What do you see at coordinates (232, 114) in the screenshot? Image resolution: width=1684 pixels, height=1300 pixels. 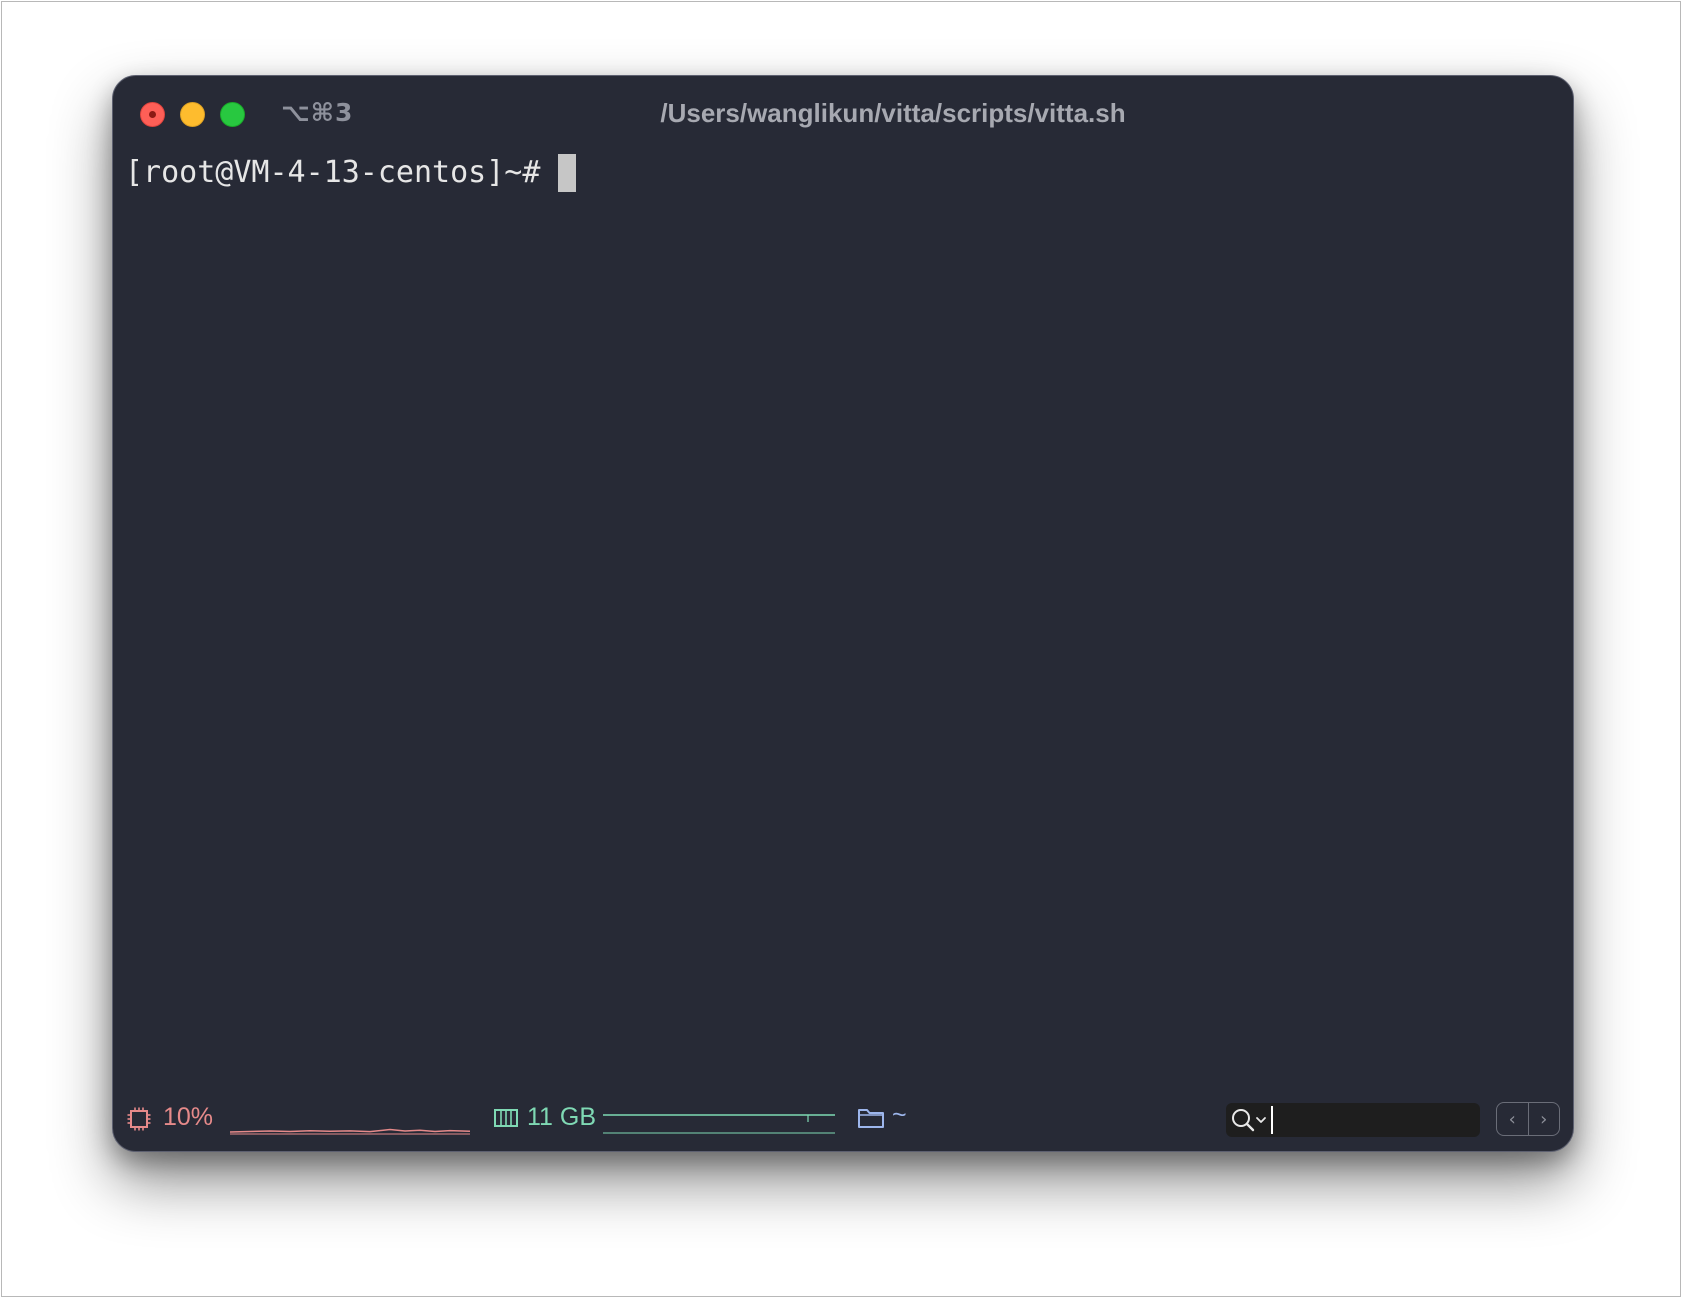 I see `zoom-button` at bounding box center [232, 114].